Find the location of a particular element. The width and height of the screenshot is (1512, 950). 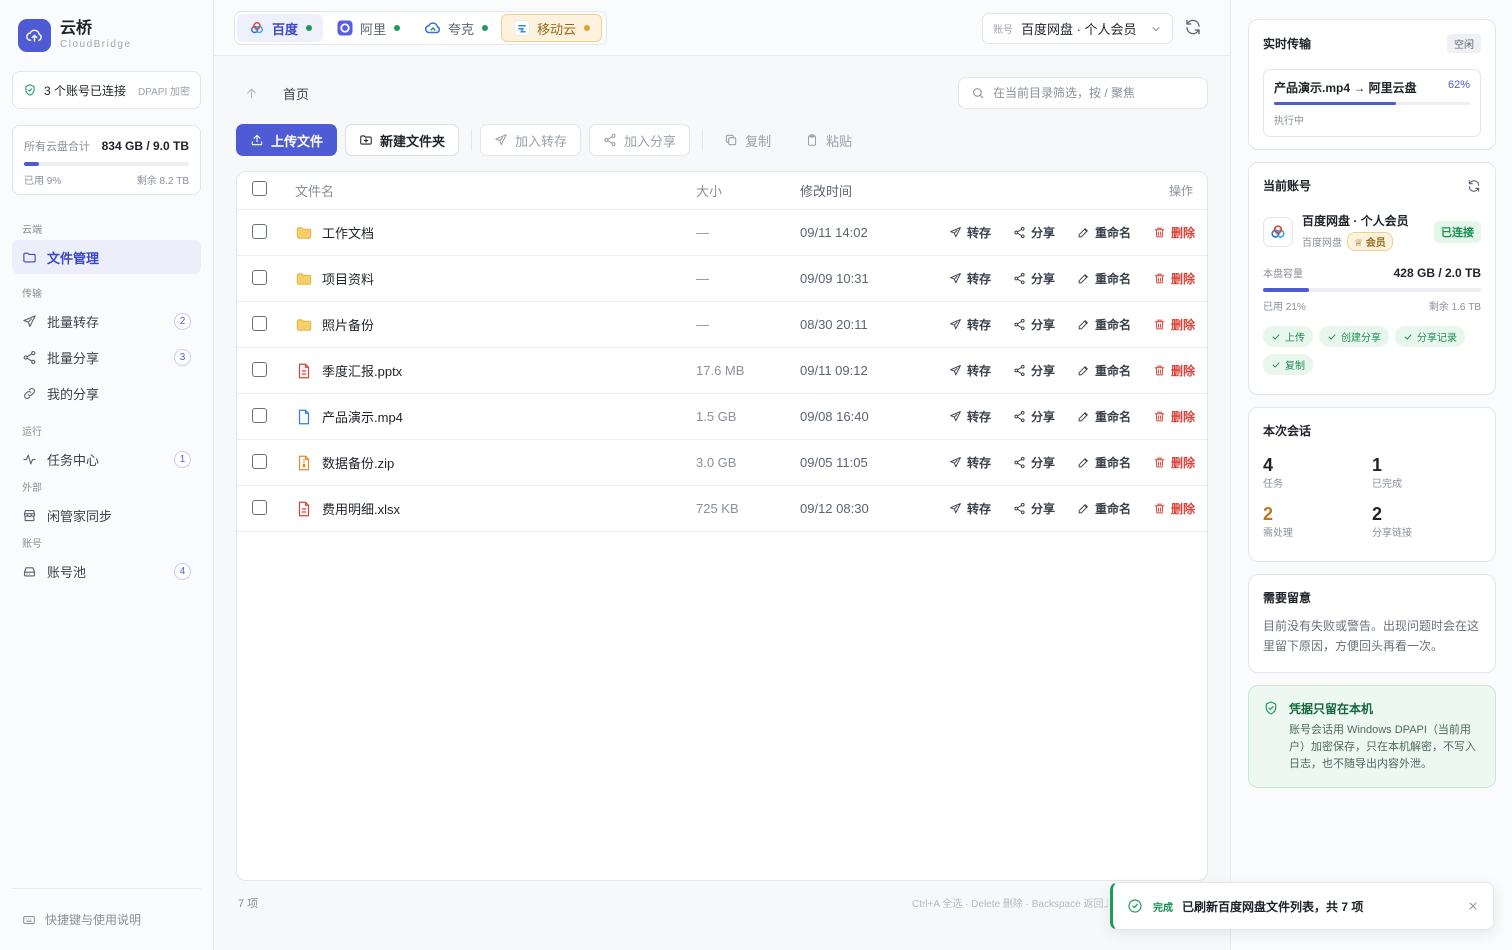

header-name: 文件名 is located at coordinates (314, 190).